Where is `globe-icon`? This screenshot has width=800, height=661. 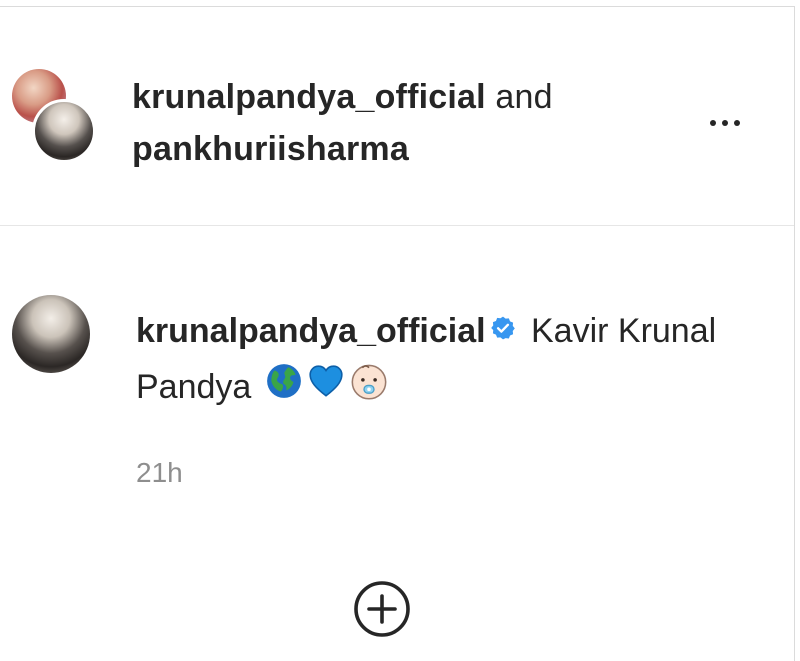 globe-icon is located at coordinates (284, 389).